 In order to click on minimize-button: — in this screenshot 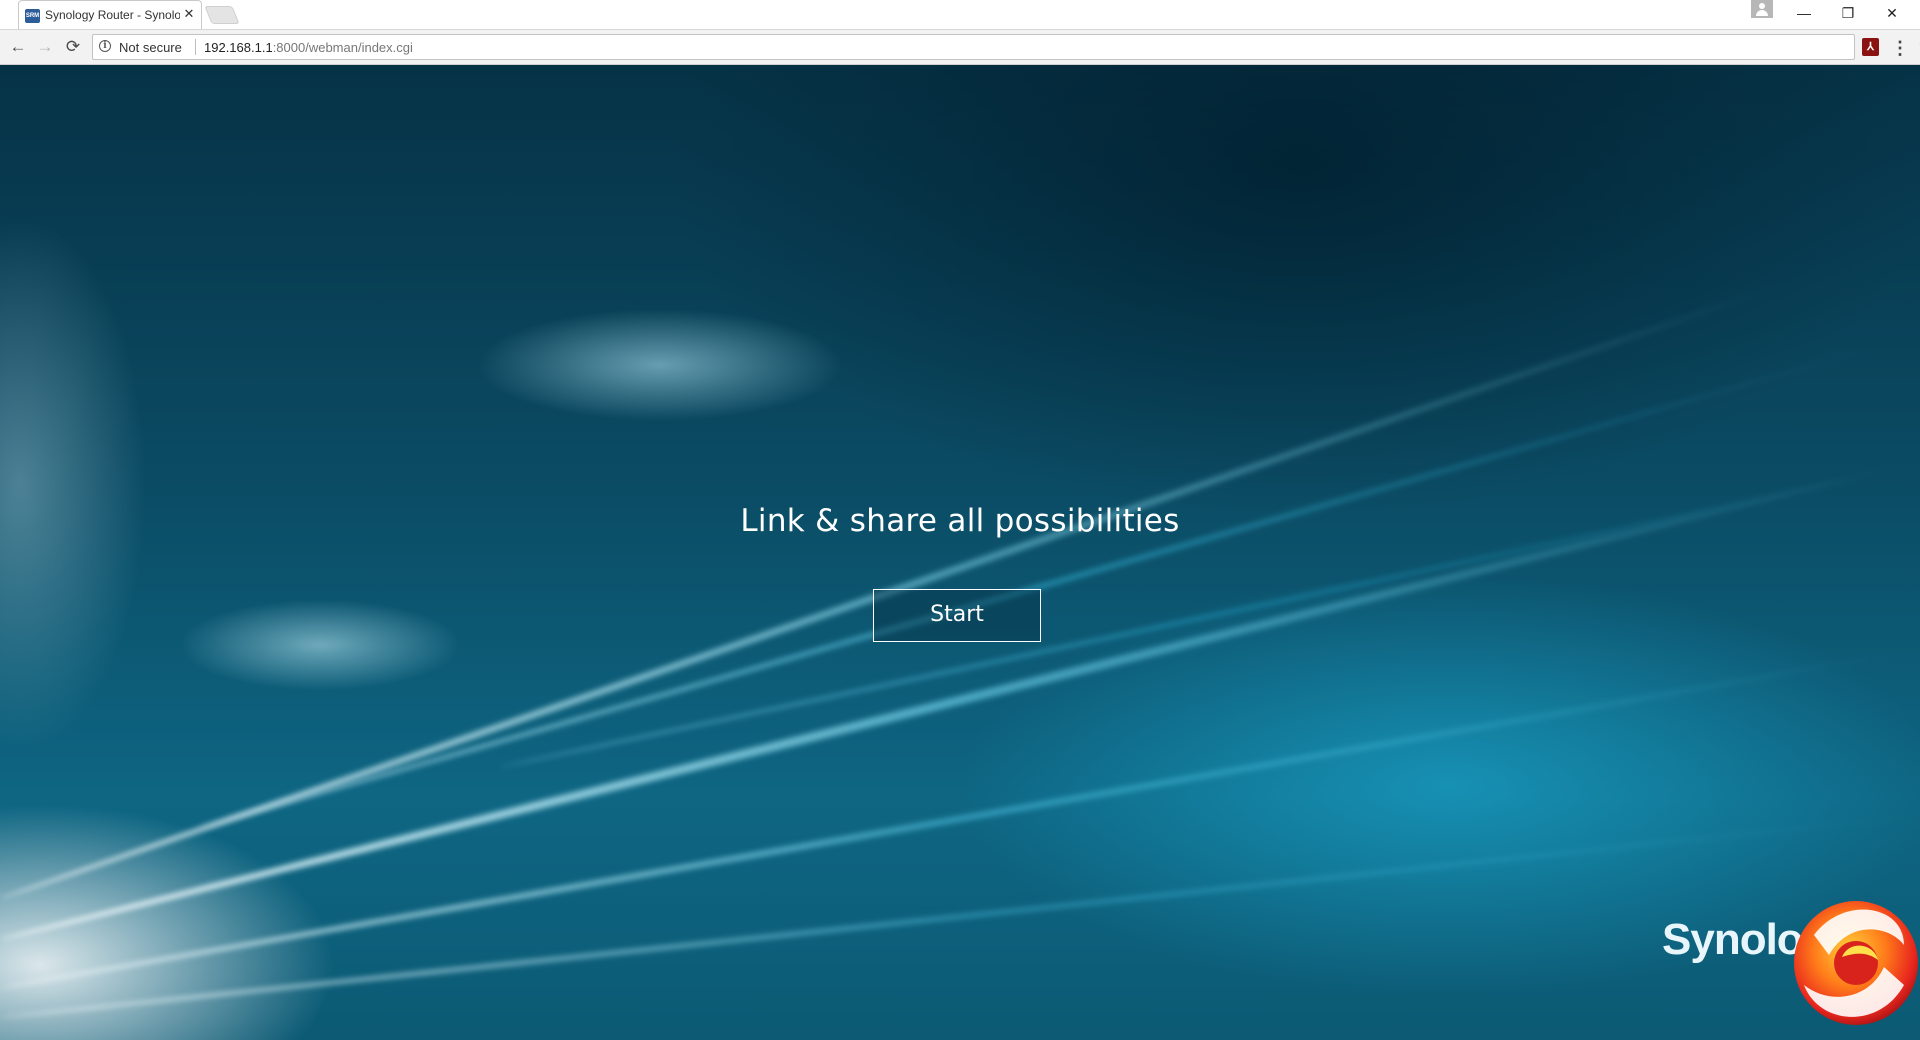, I will do `click(1804, 13)`.